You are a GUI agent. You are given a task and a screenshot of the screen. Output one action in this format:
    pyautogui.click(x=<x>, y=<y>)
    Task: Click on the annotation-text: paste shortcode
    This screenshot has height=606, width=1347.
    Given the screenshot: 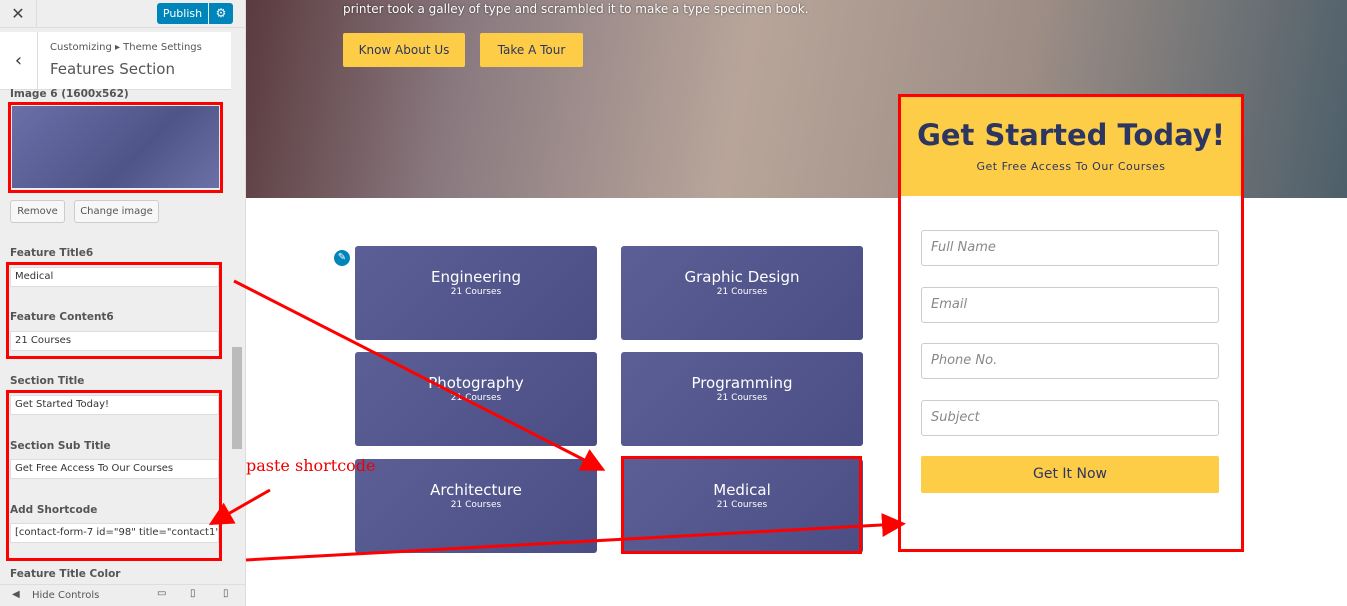 What is the action you would take?
    pyautogui.click(x=311, y=465)
    